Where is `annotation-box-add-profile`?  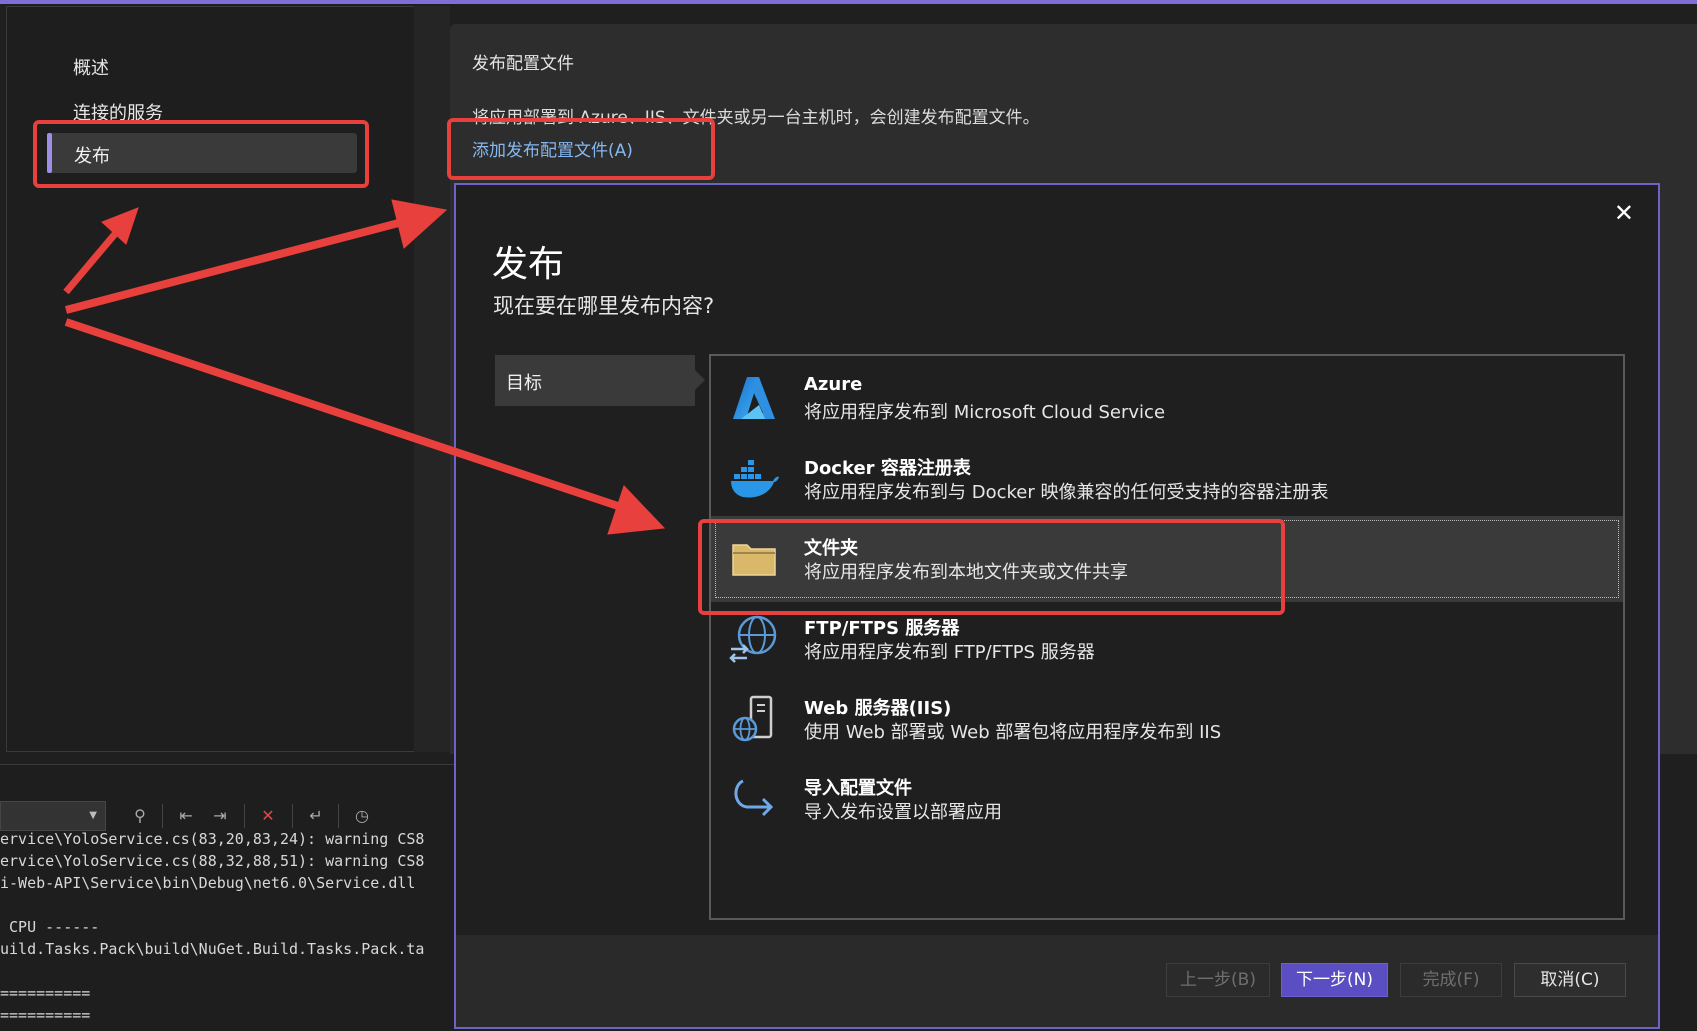 annotation-box-add-profile is located at coordinates (581, 149).